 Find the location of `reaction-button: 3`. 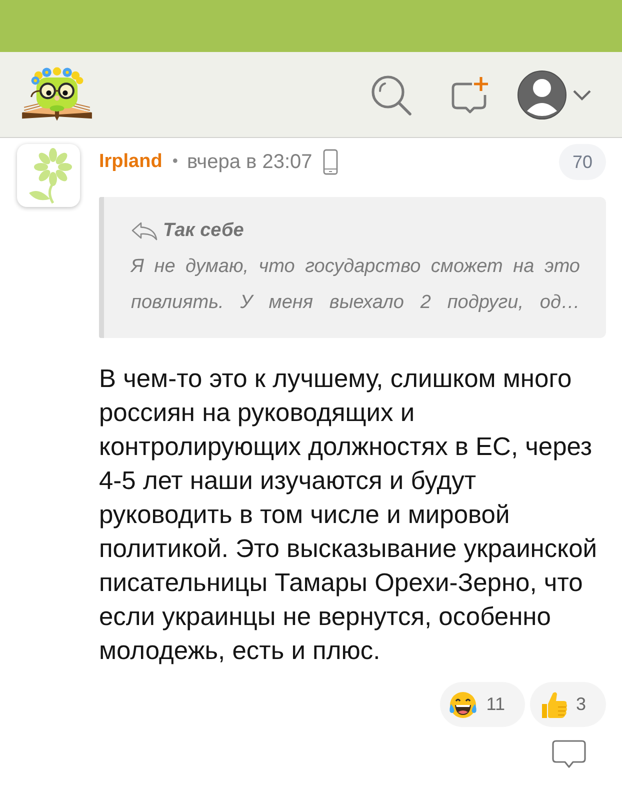

reaction-button: 3 is located at coordinates (568, 704).